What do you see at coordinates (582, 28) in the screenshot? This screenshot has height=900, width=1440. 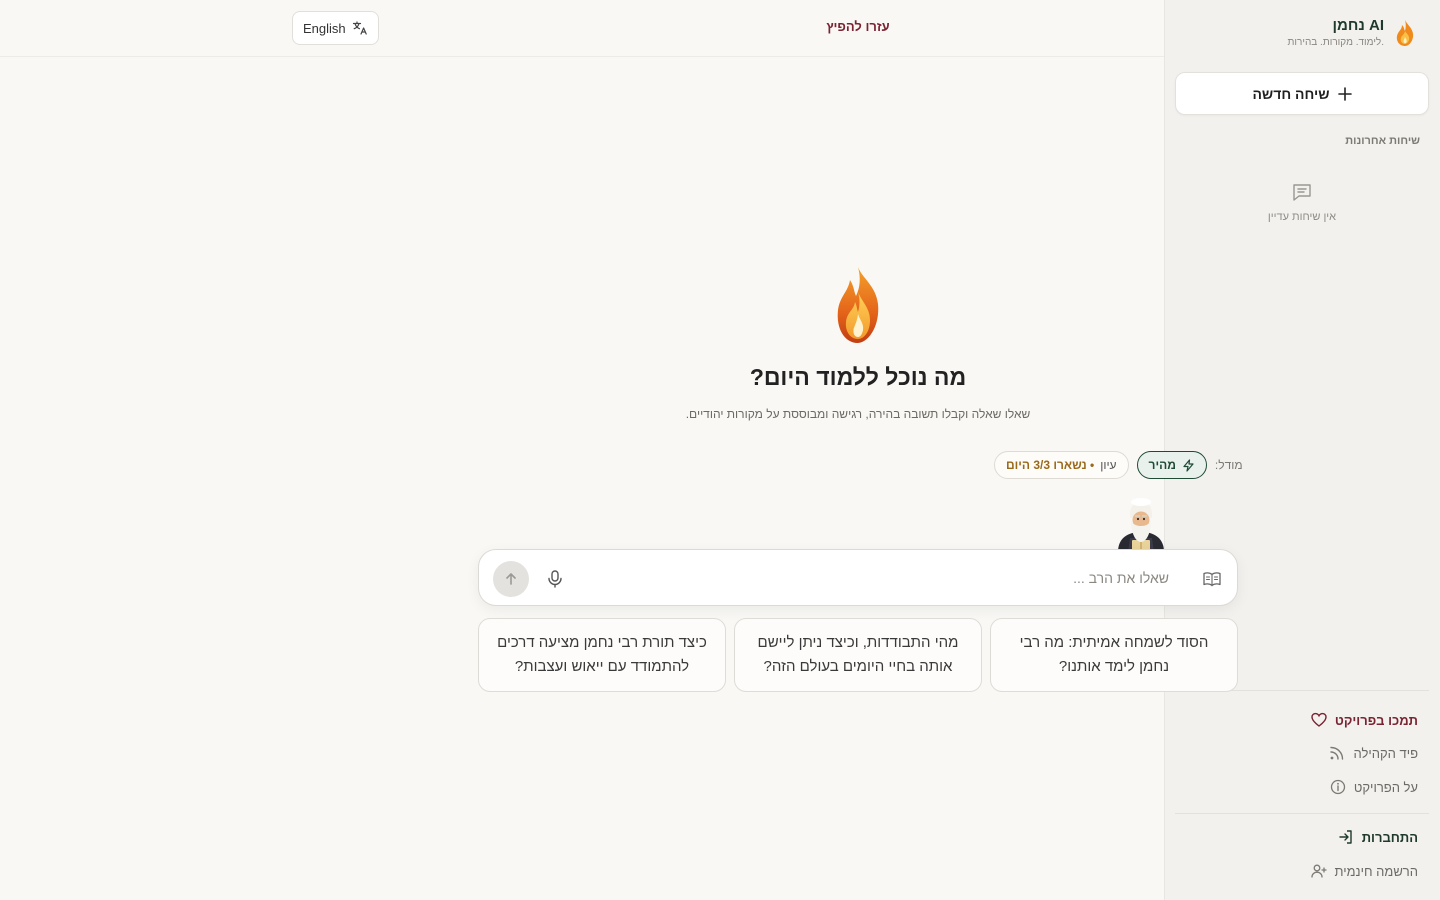 I see `top-bar: English עזרו להפיץ` at bounding box center [582, 28].